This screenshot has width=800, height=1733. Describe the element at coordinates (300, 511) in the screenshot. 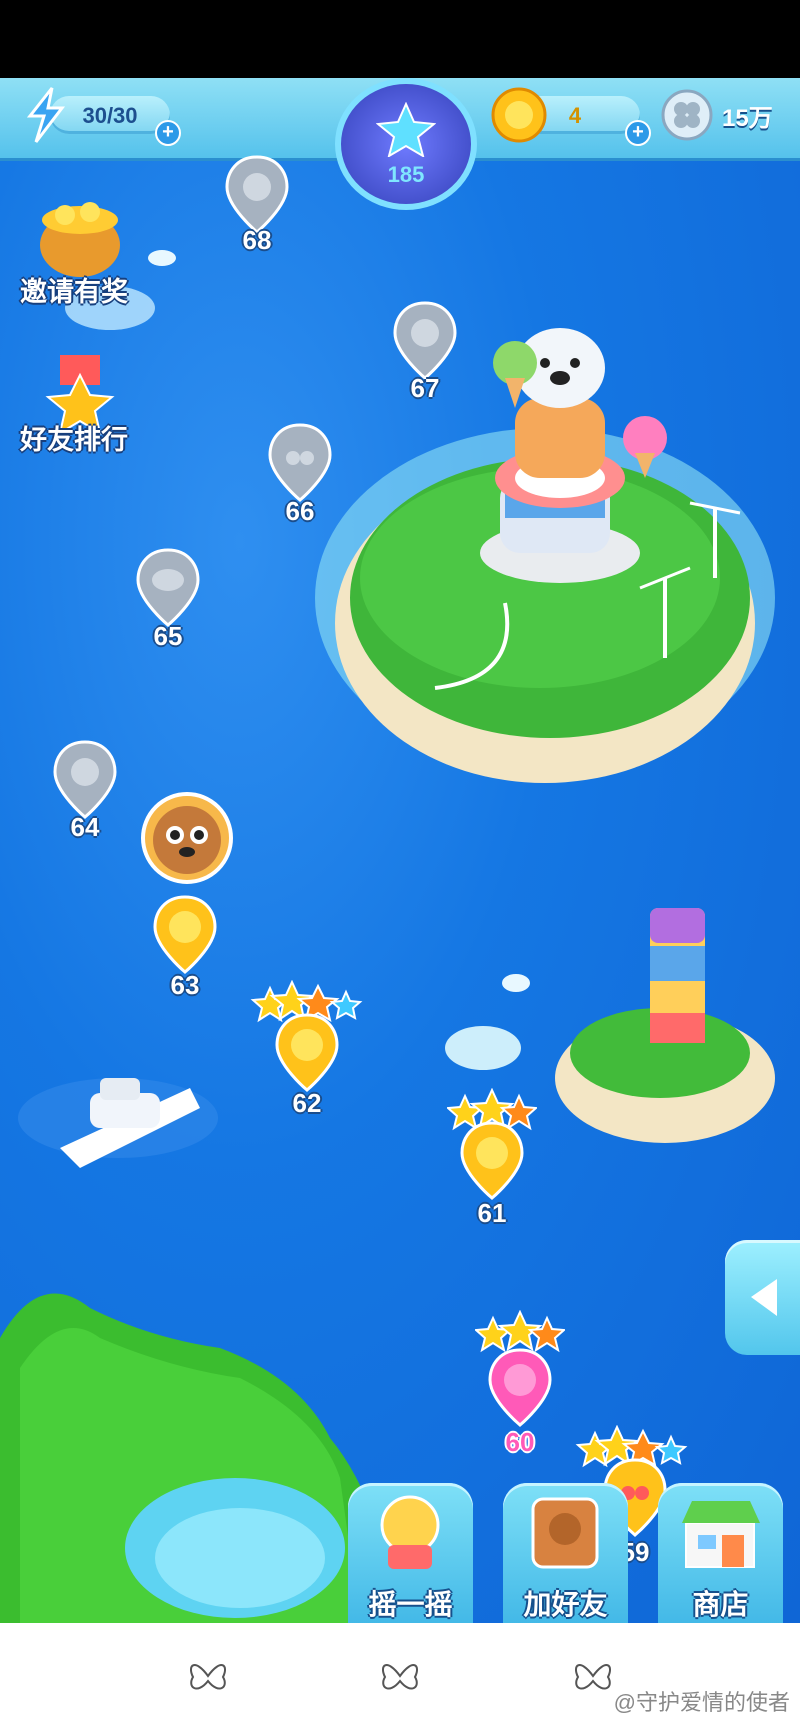

I see `level-66-number: 66` at that location.